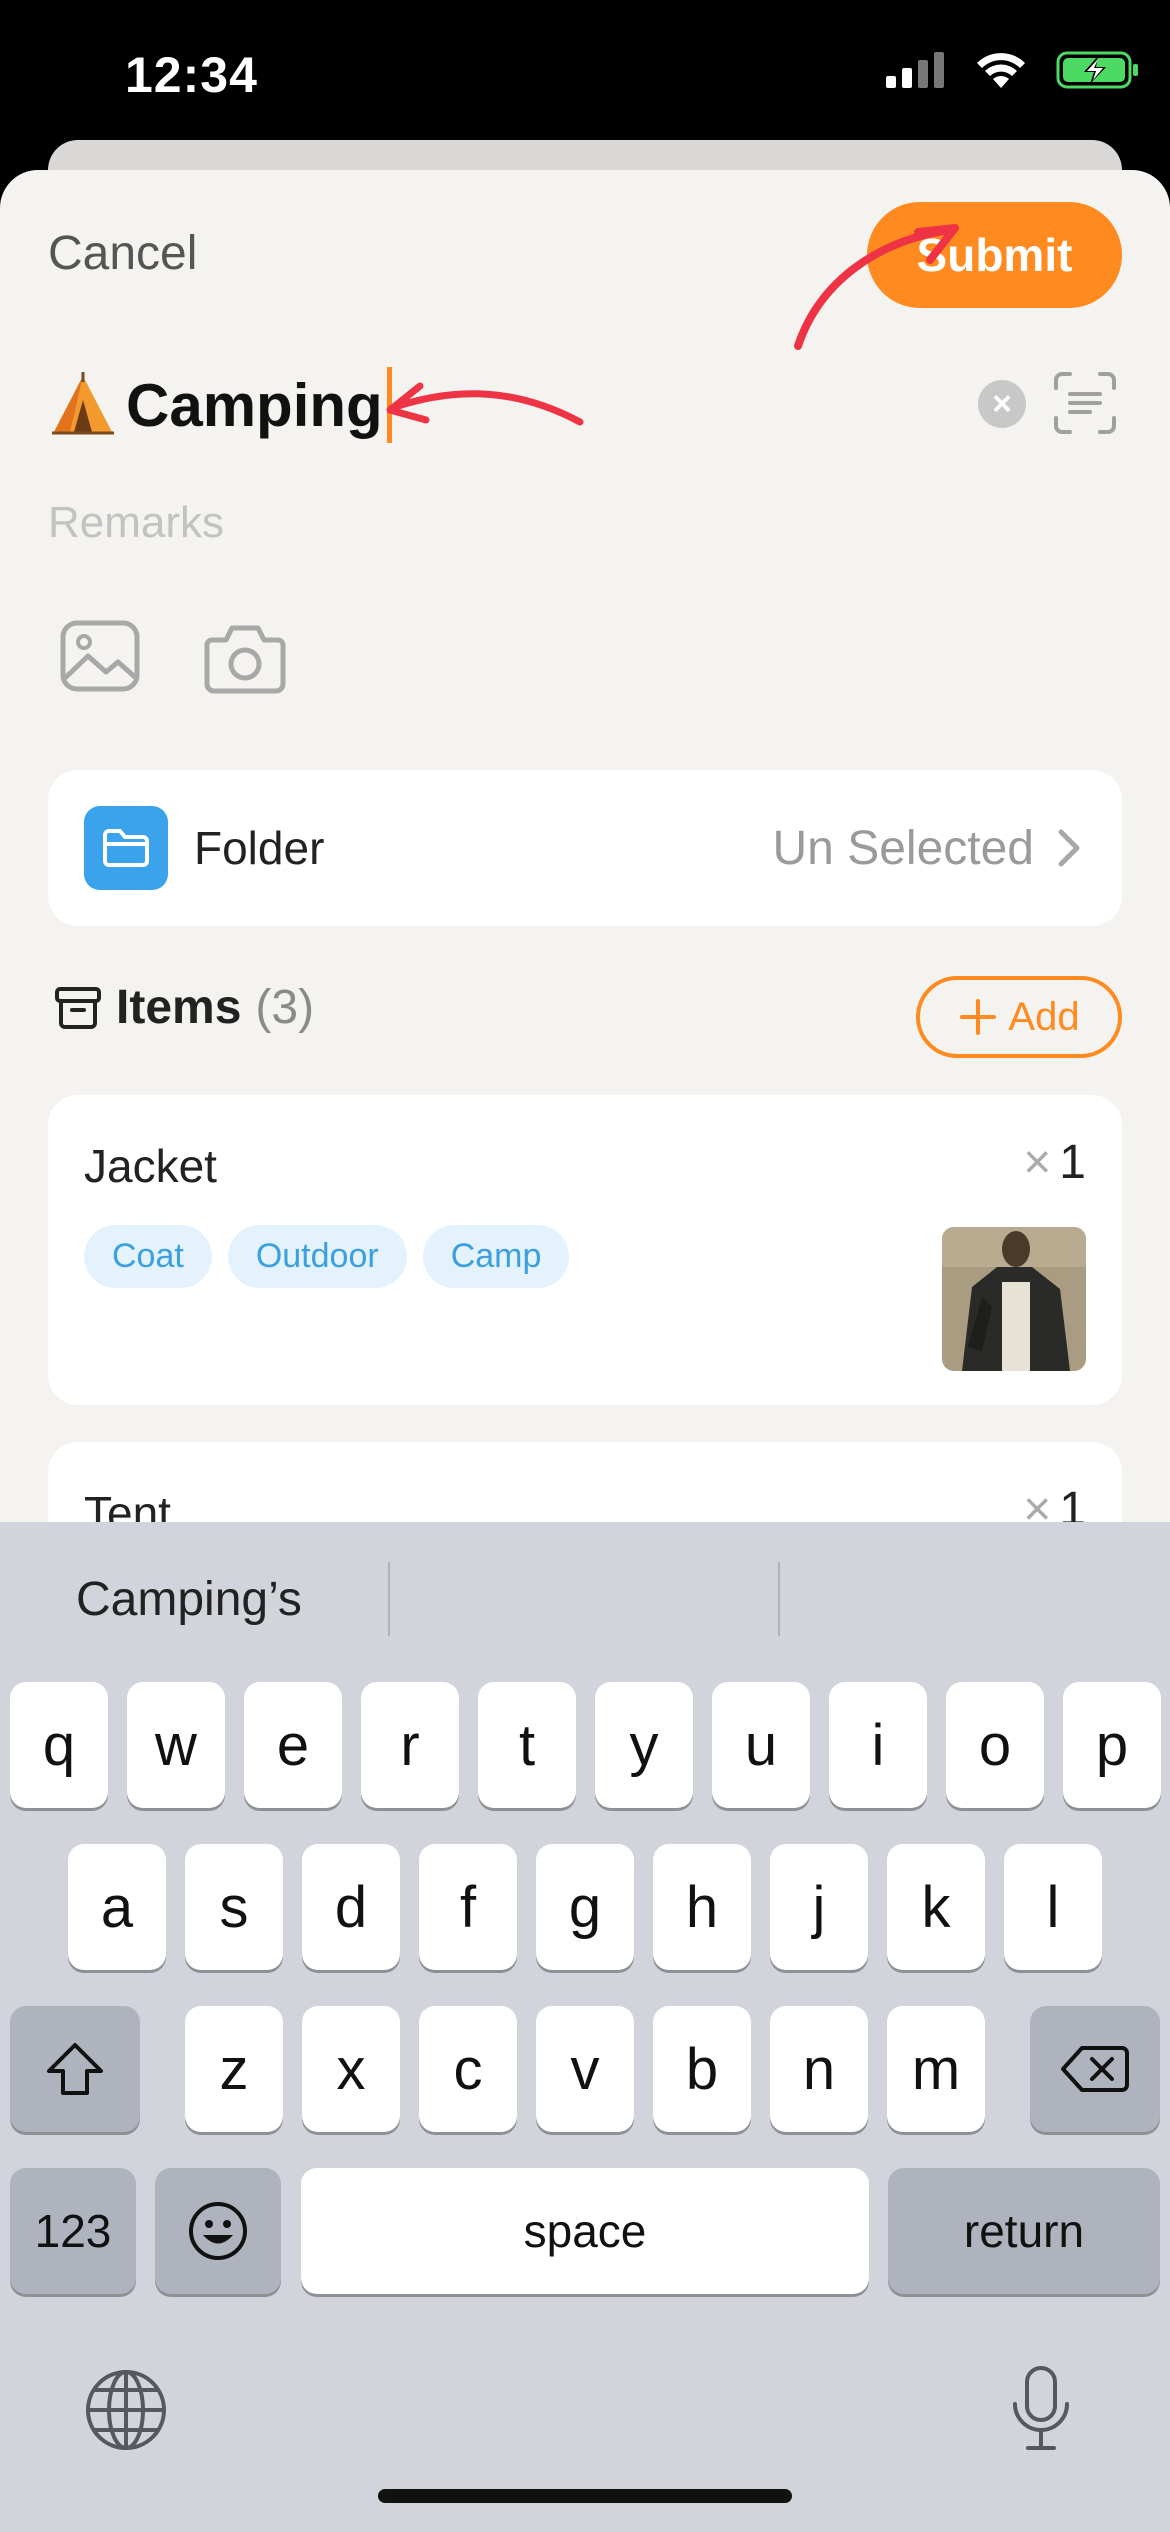 The height and width of the screenshot is (2532, 1170). I want to click on microphone-icon, so click(1041, 2409).